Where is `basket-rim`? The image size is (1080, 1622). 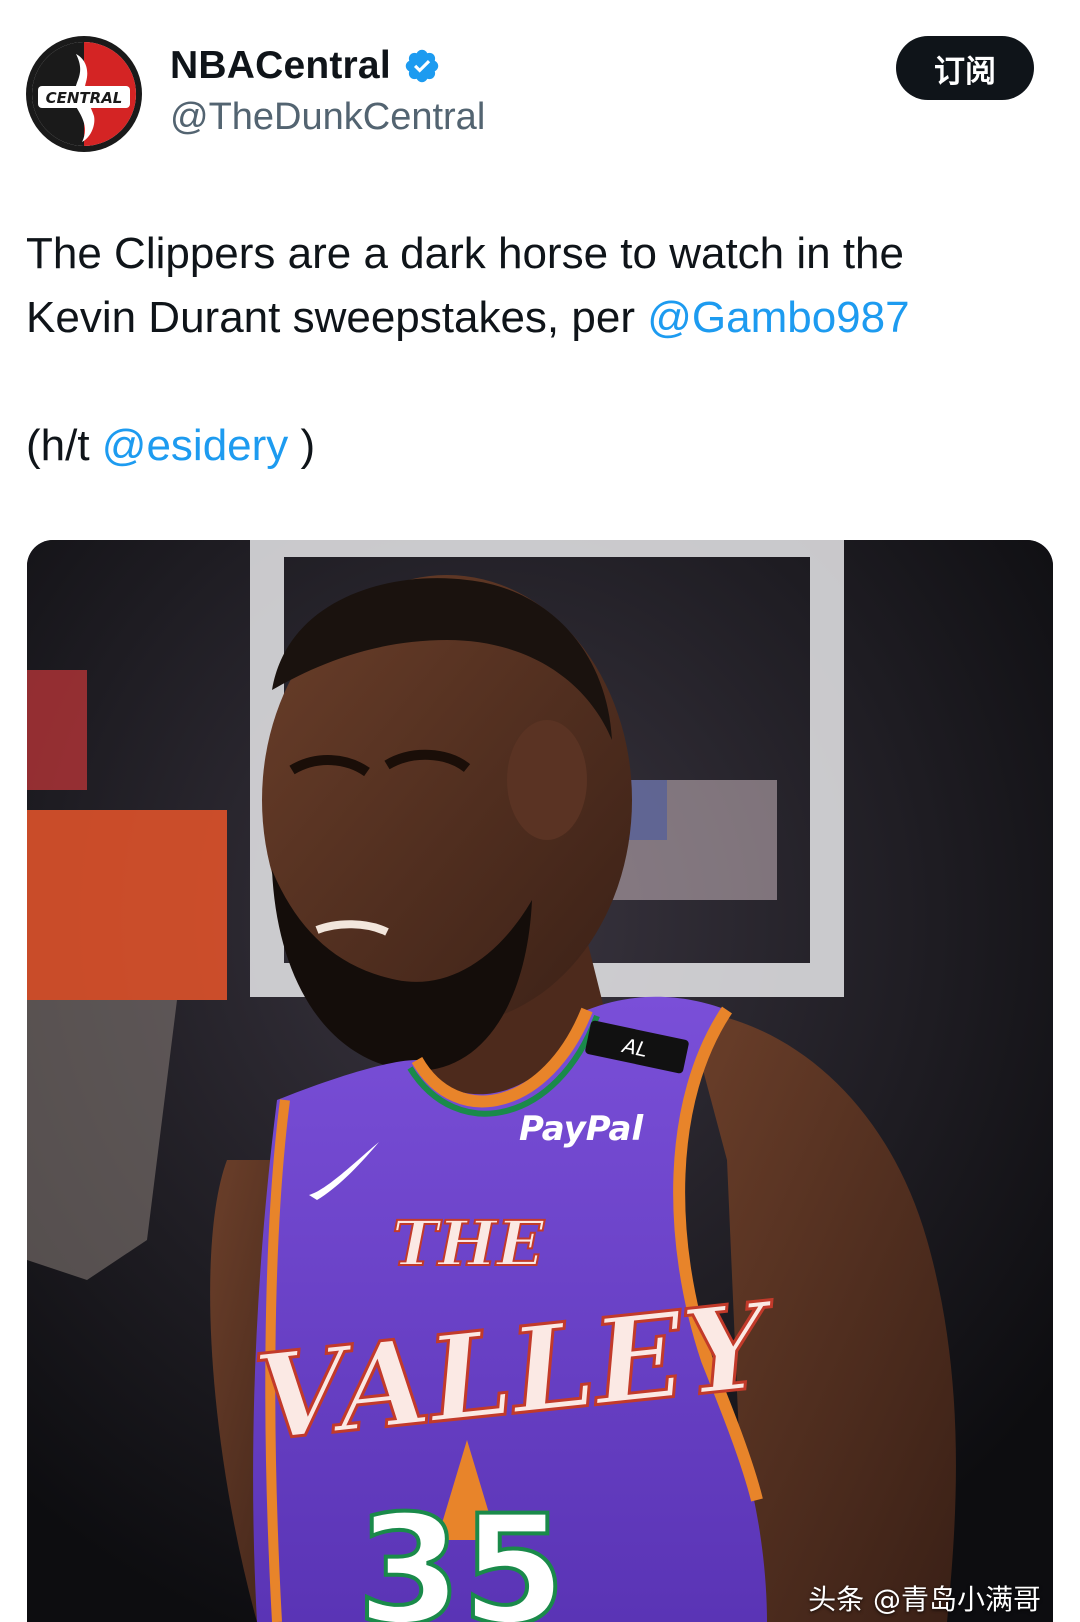
basket-rim is located at coordinates (127, 905).